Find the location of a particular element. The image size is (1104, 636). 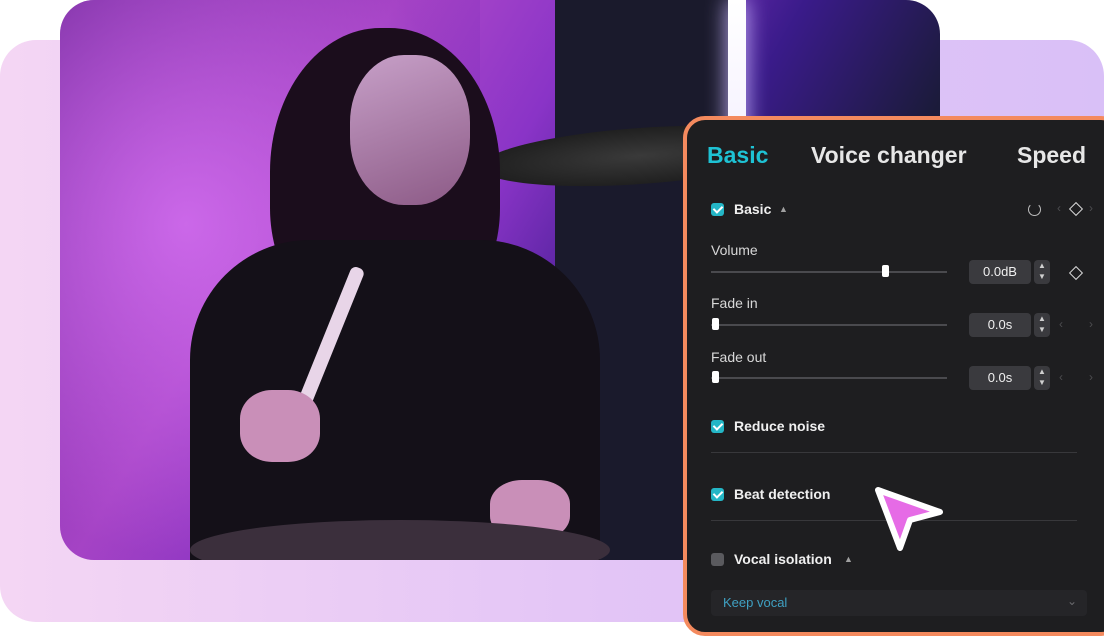

photo-hand-left is located at coordinates (280, 426).